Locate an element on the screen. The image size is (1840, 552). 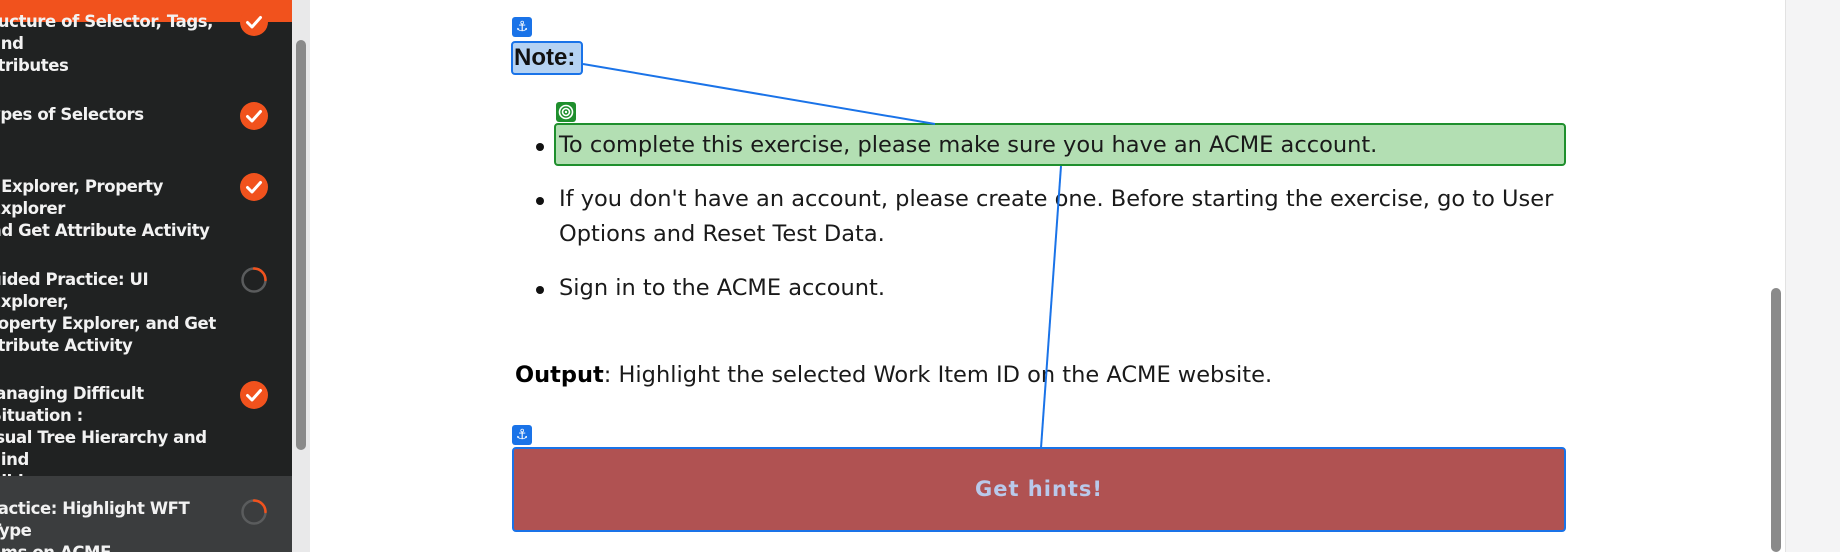
lesson-title: ractice: Highlight WFT Type ems on ACME is located at coordinates (95, 525).